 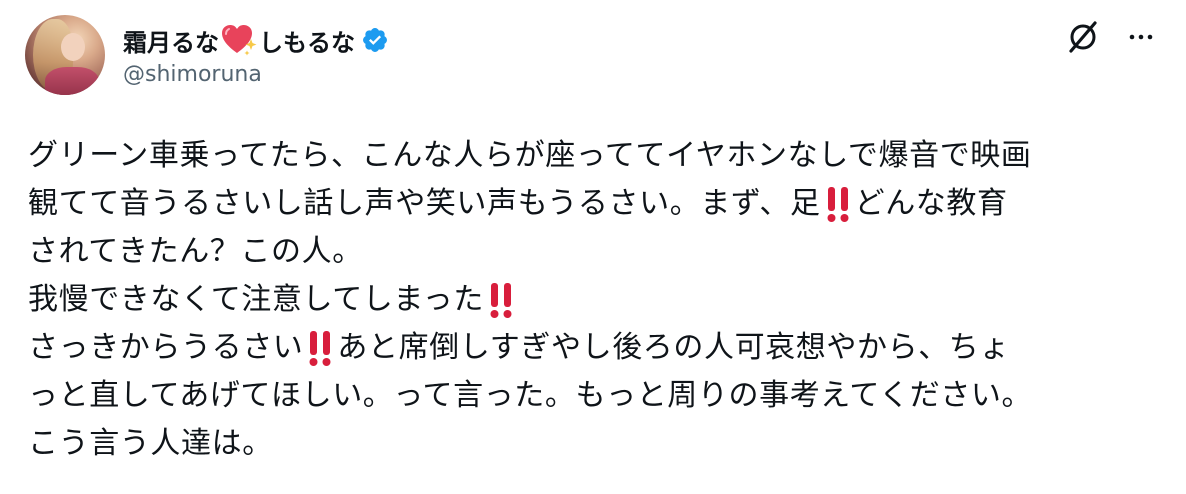 I want to click on tweet-line-5: さっきからうるさい あと席倒しすぎやし後ろの人可哀想やから、ちょ, so click(x=598, y=348).